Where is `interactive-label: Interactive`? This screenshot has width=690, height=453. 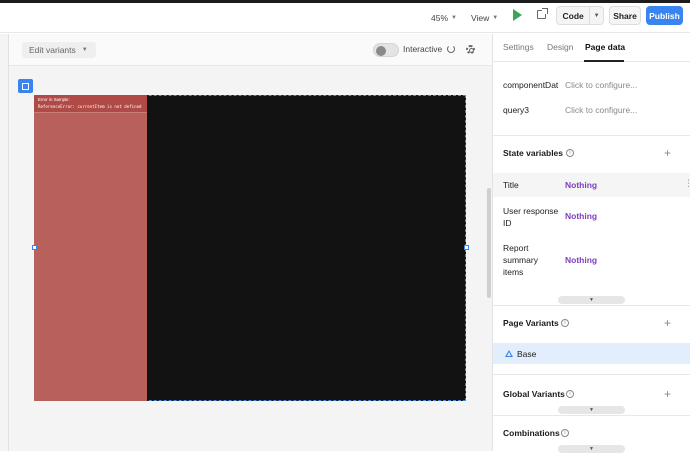 interactive-label: Interactive is located at coordinates (423, 49).